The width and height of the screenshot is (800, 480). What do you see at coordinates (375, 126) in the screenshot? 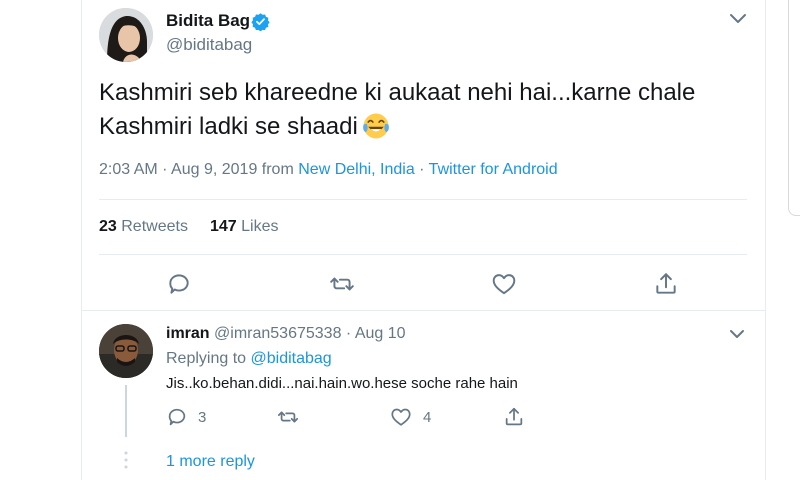
I see `face-with-tears-of-joy-emoji` at bounding box center [375, 126].